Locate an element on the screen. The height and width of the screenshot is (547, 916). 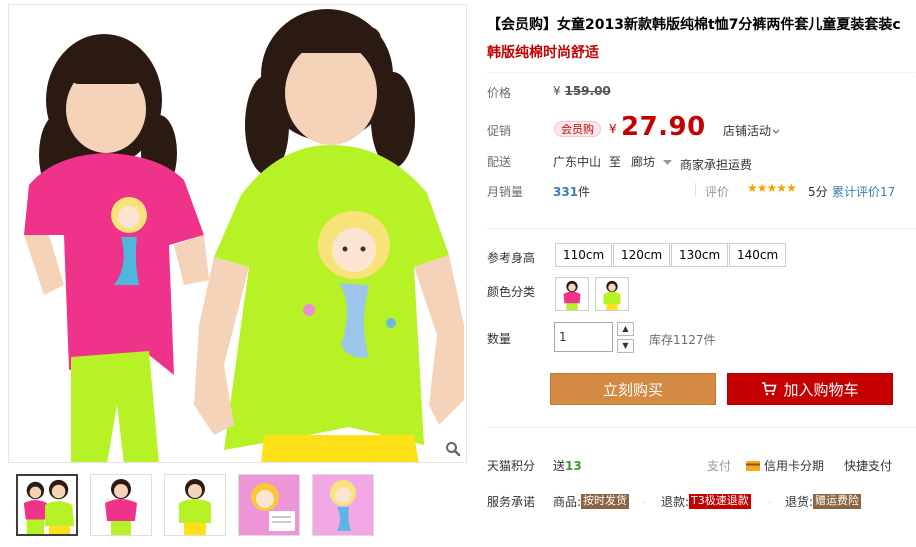
promo-label: 促销 is located at coordinates (499, 131).